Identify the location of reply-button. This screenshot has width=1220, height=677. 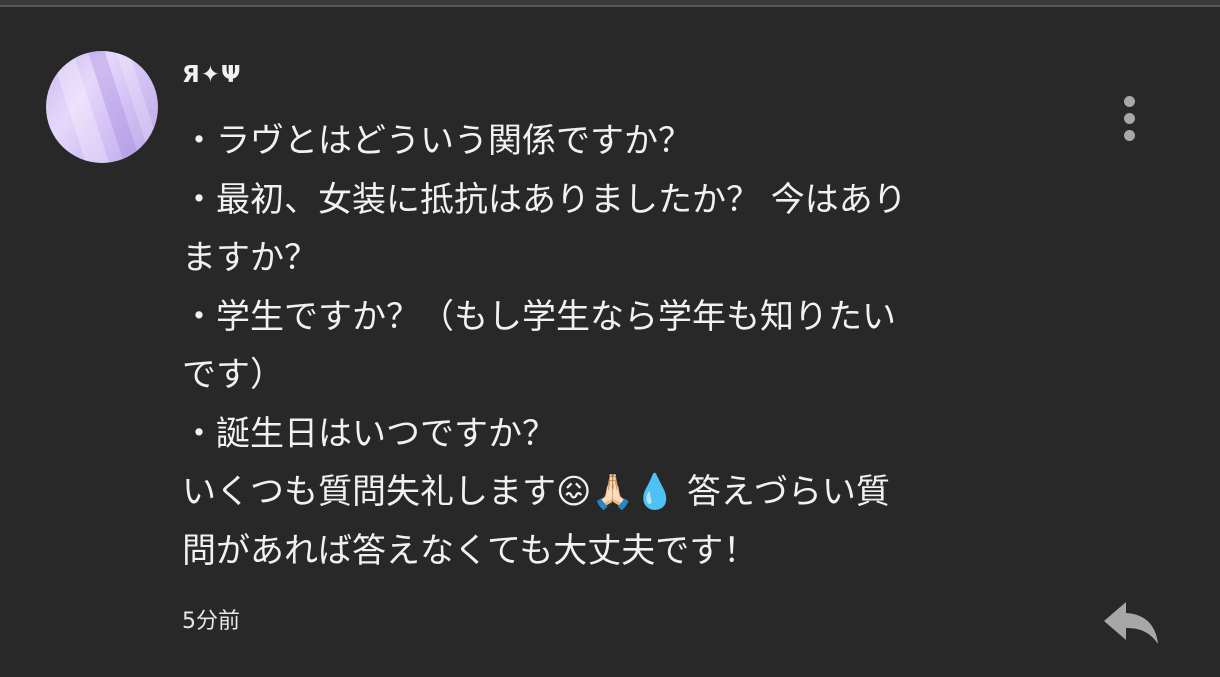
(1131, 622).